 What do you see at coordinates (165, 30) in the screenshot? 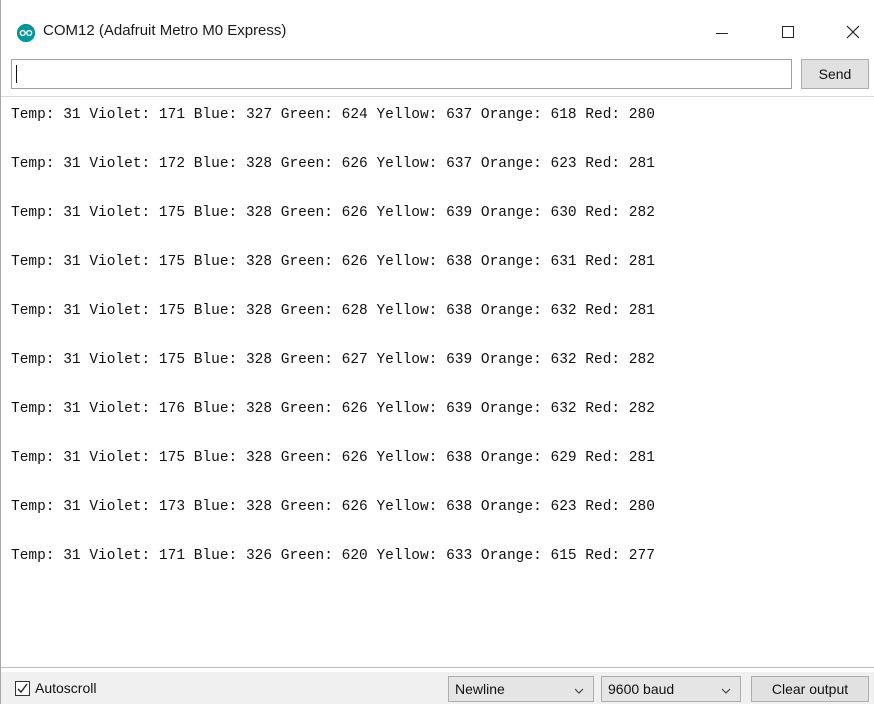
I see `window-title: COM12 (Adafruit Metro M0 Express)` at bounding box center [165, 30].